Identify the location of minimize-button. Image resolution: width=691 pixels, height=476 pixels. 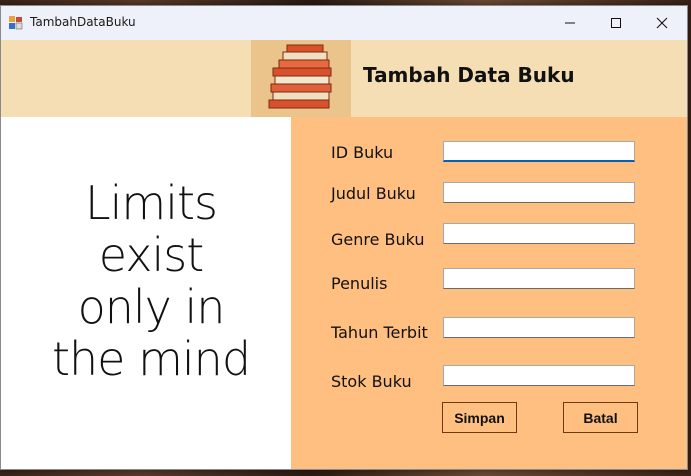
(570, 23).